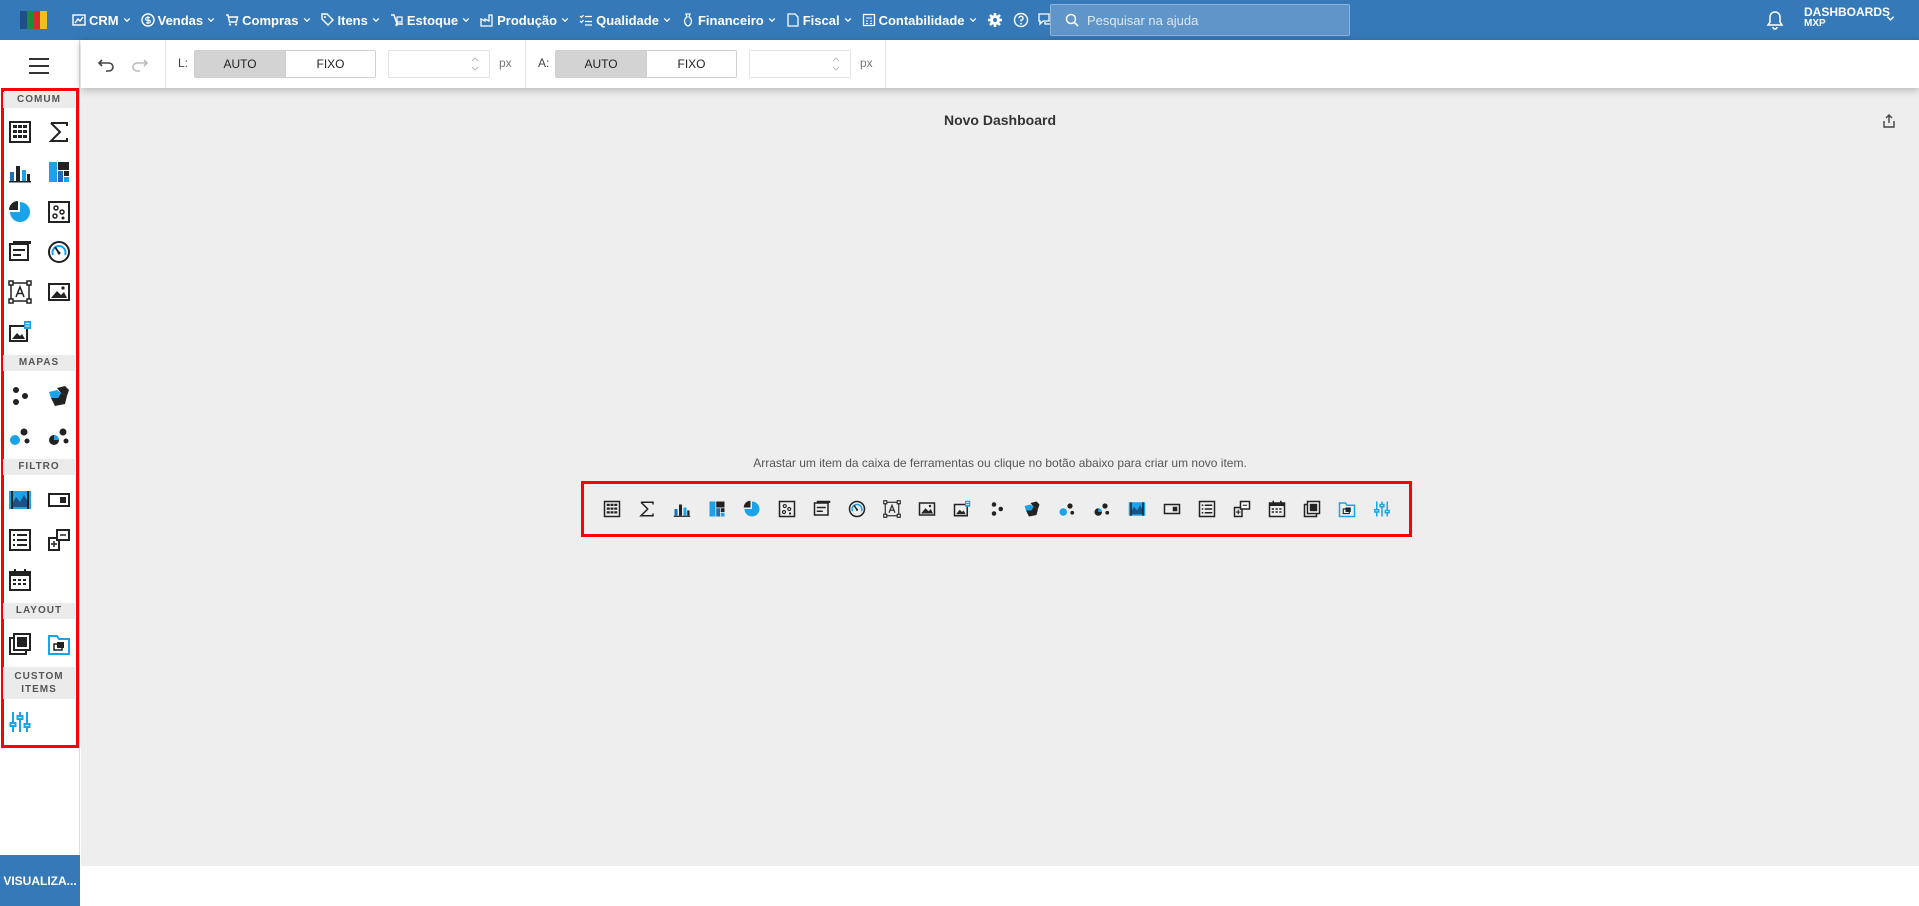  I want to click on toolbox-custom-item, so click(20, 722).